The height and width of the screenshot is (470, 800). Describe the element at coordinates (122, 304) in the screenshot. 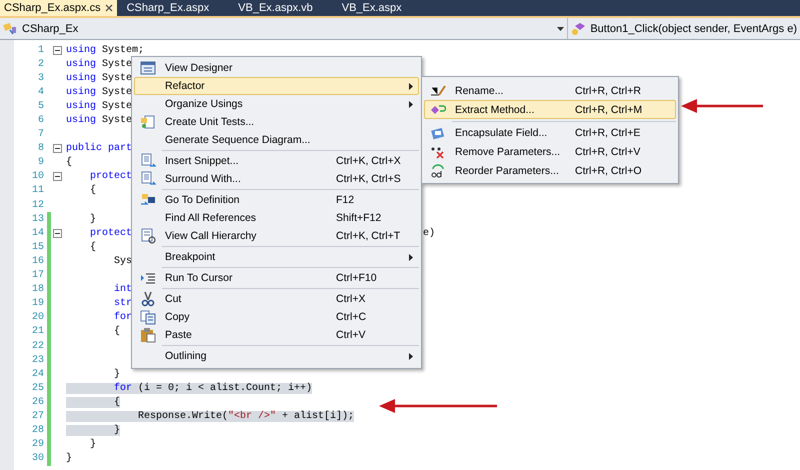

I see `code-text: str` at that location.